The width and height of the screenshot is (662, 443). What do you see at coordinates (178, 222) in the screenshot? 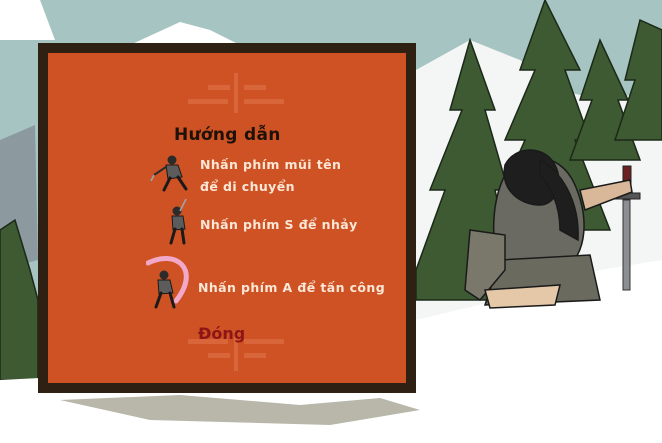
I see `ninja-jump-icon` at bounding box center [178, 222].